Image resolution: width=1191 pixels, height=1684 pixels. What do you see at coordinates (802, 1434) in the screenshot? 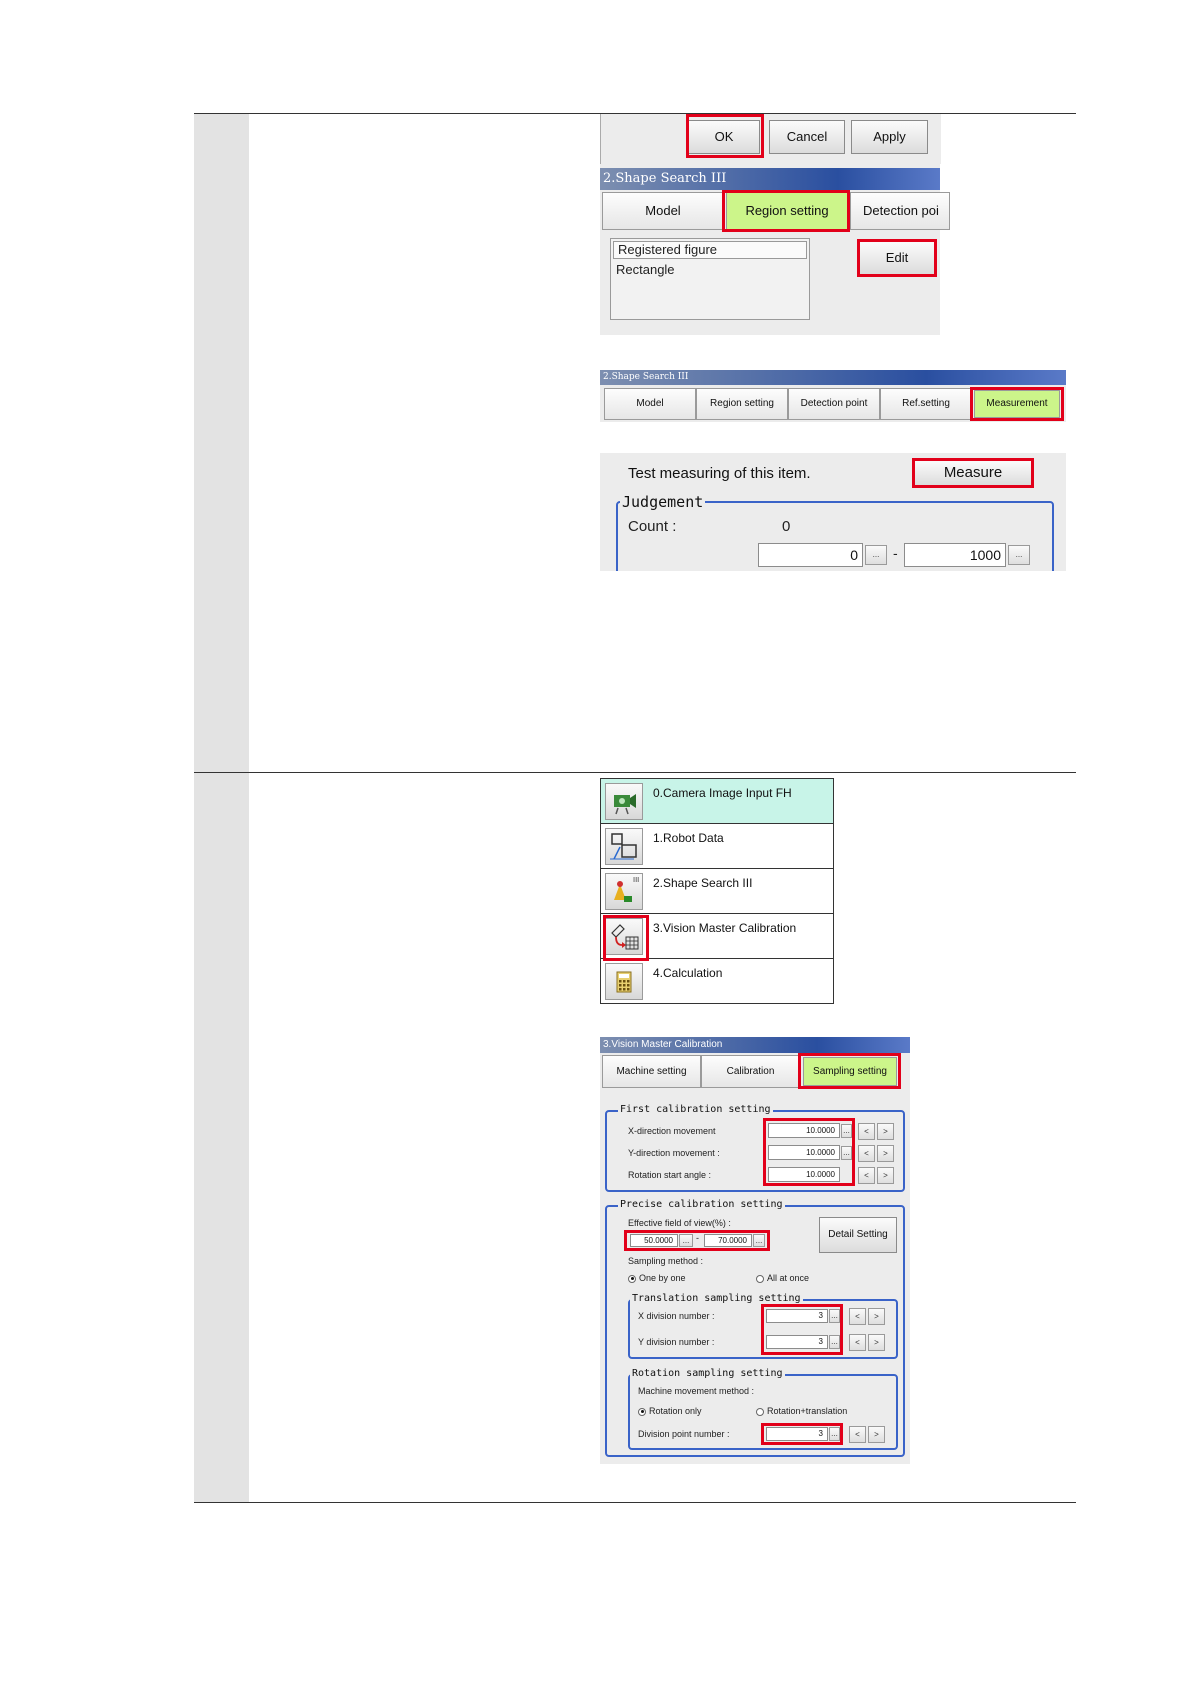
I see `division-point-highlight` at bounding box center [802, 1434].